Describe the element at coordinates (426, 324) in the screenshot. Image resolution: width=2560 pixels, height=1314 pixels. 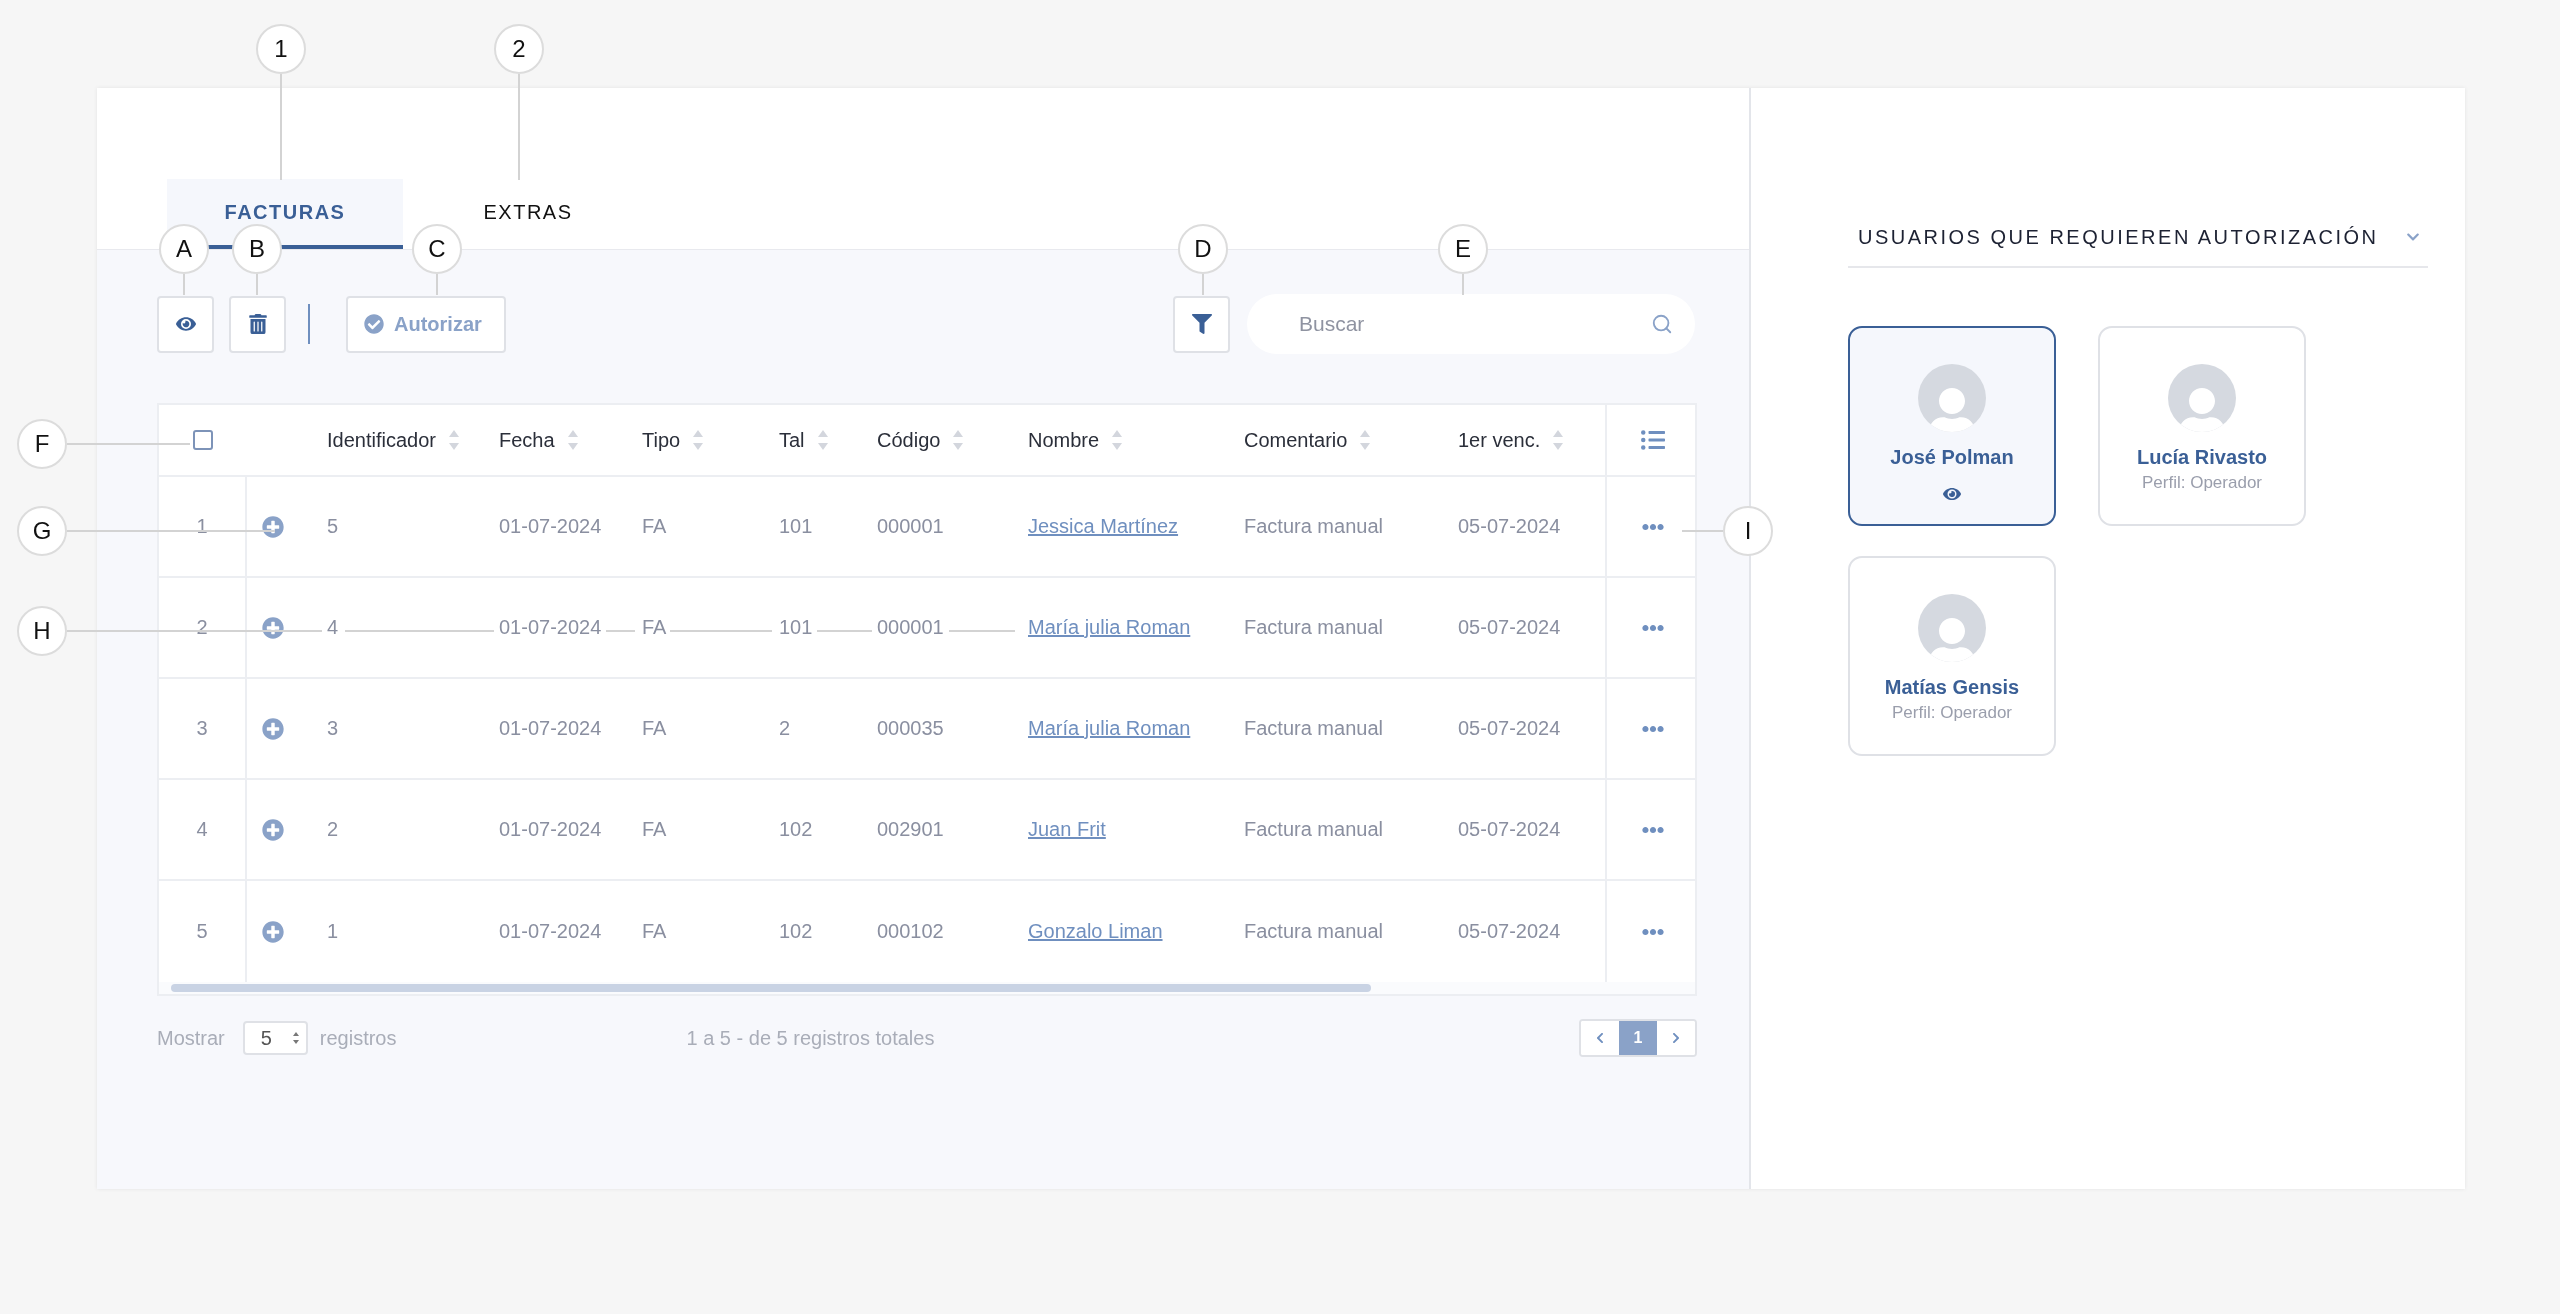
I see `authorize-button: Autorizar` at that location.